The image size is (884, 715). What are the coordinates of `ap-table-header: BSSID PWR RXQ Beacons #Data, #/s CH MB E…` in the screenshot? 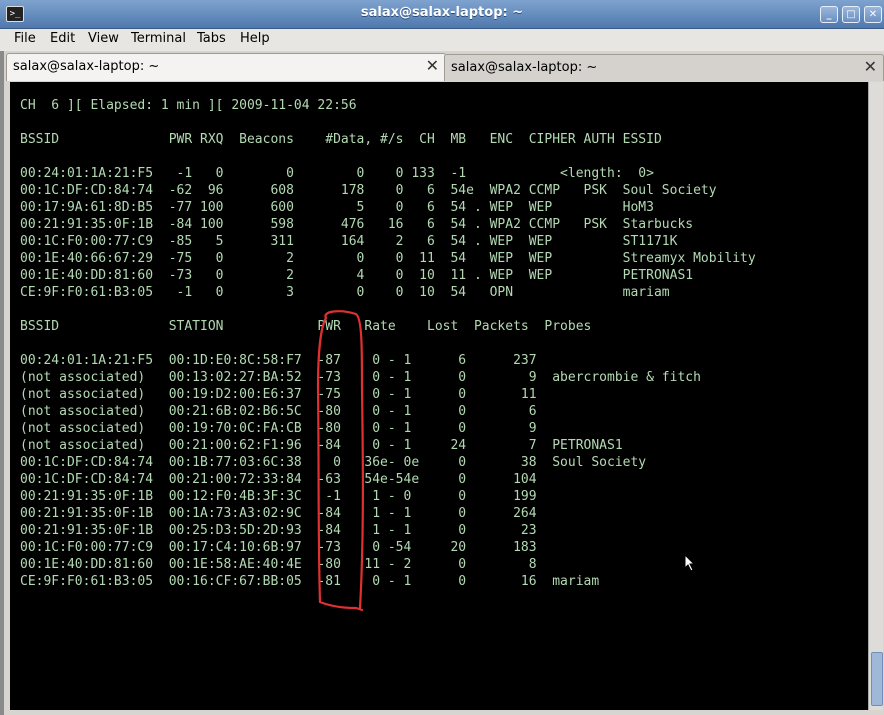 It's located at (341, 139).